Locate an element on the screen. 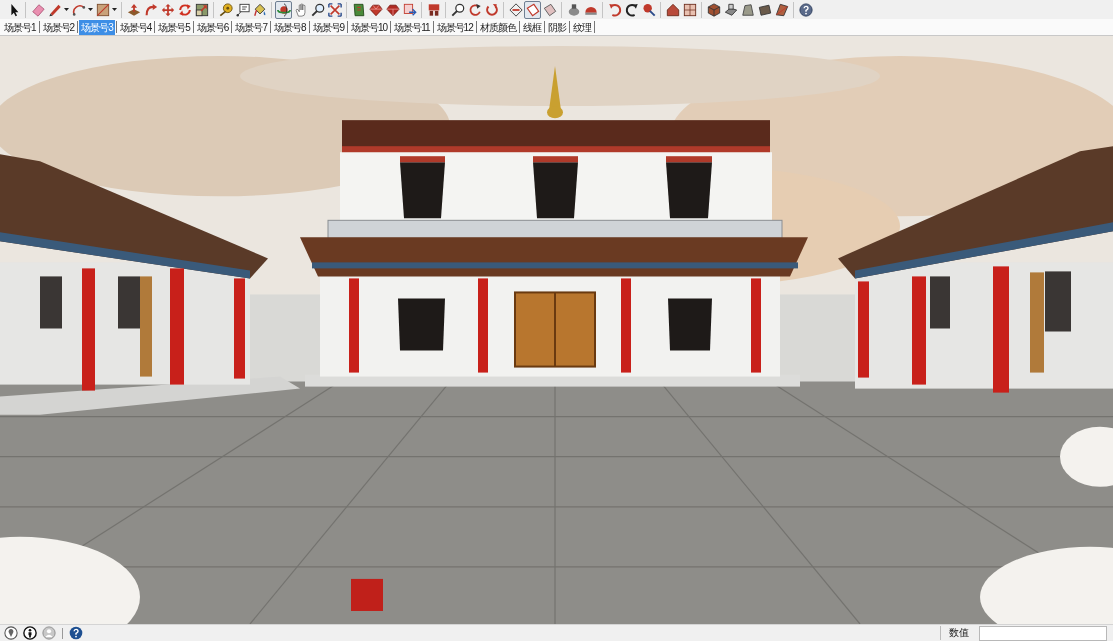 The width and height of the screenshot is (1113, 641). box-arrow-icon is located at coordinates (133, 9).